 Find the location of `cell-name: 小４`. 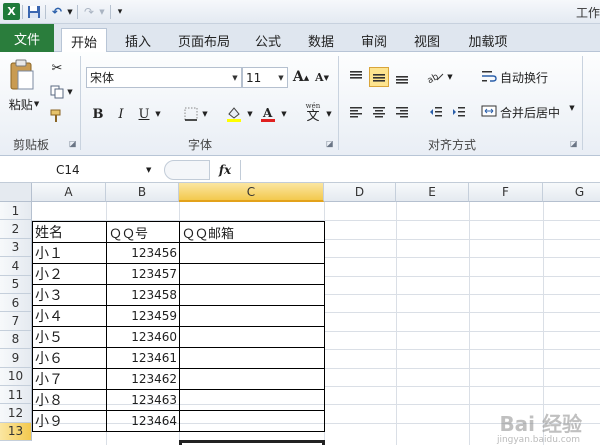

cell-name: 小４ is located at coordinates (69, 316).